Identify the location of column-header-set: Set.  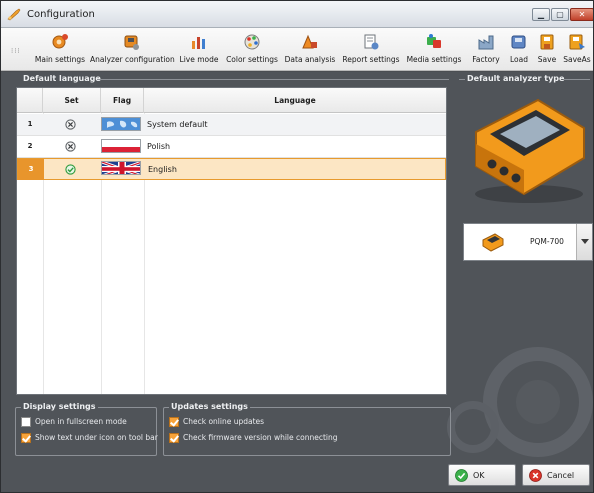
(72, 100).